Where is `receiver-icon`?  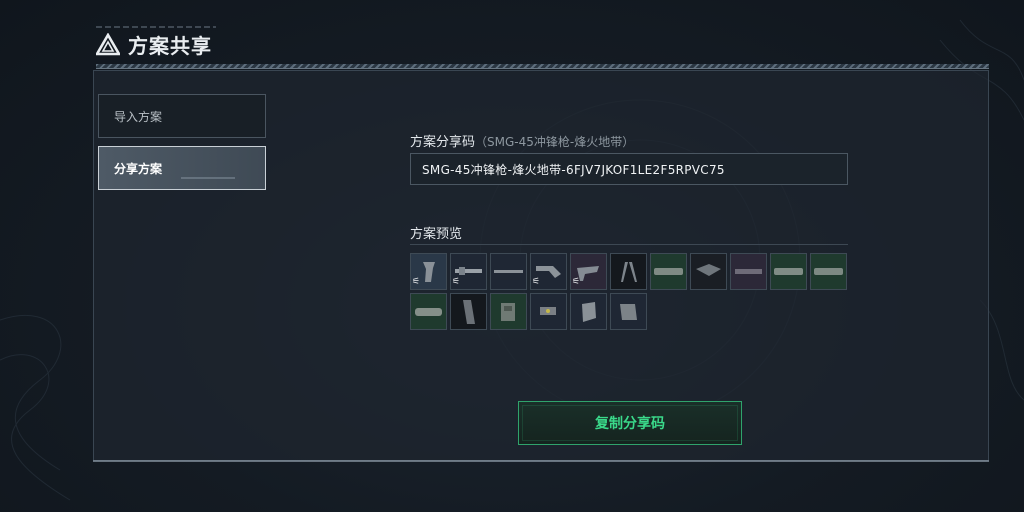
receiver-icon is located at coordinates (508, 312).